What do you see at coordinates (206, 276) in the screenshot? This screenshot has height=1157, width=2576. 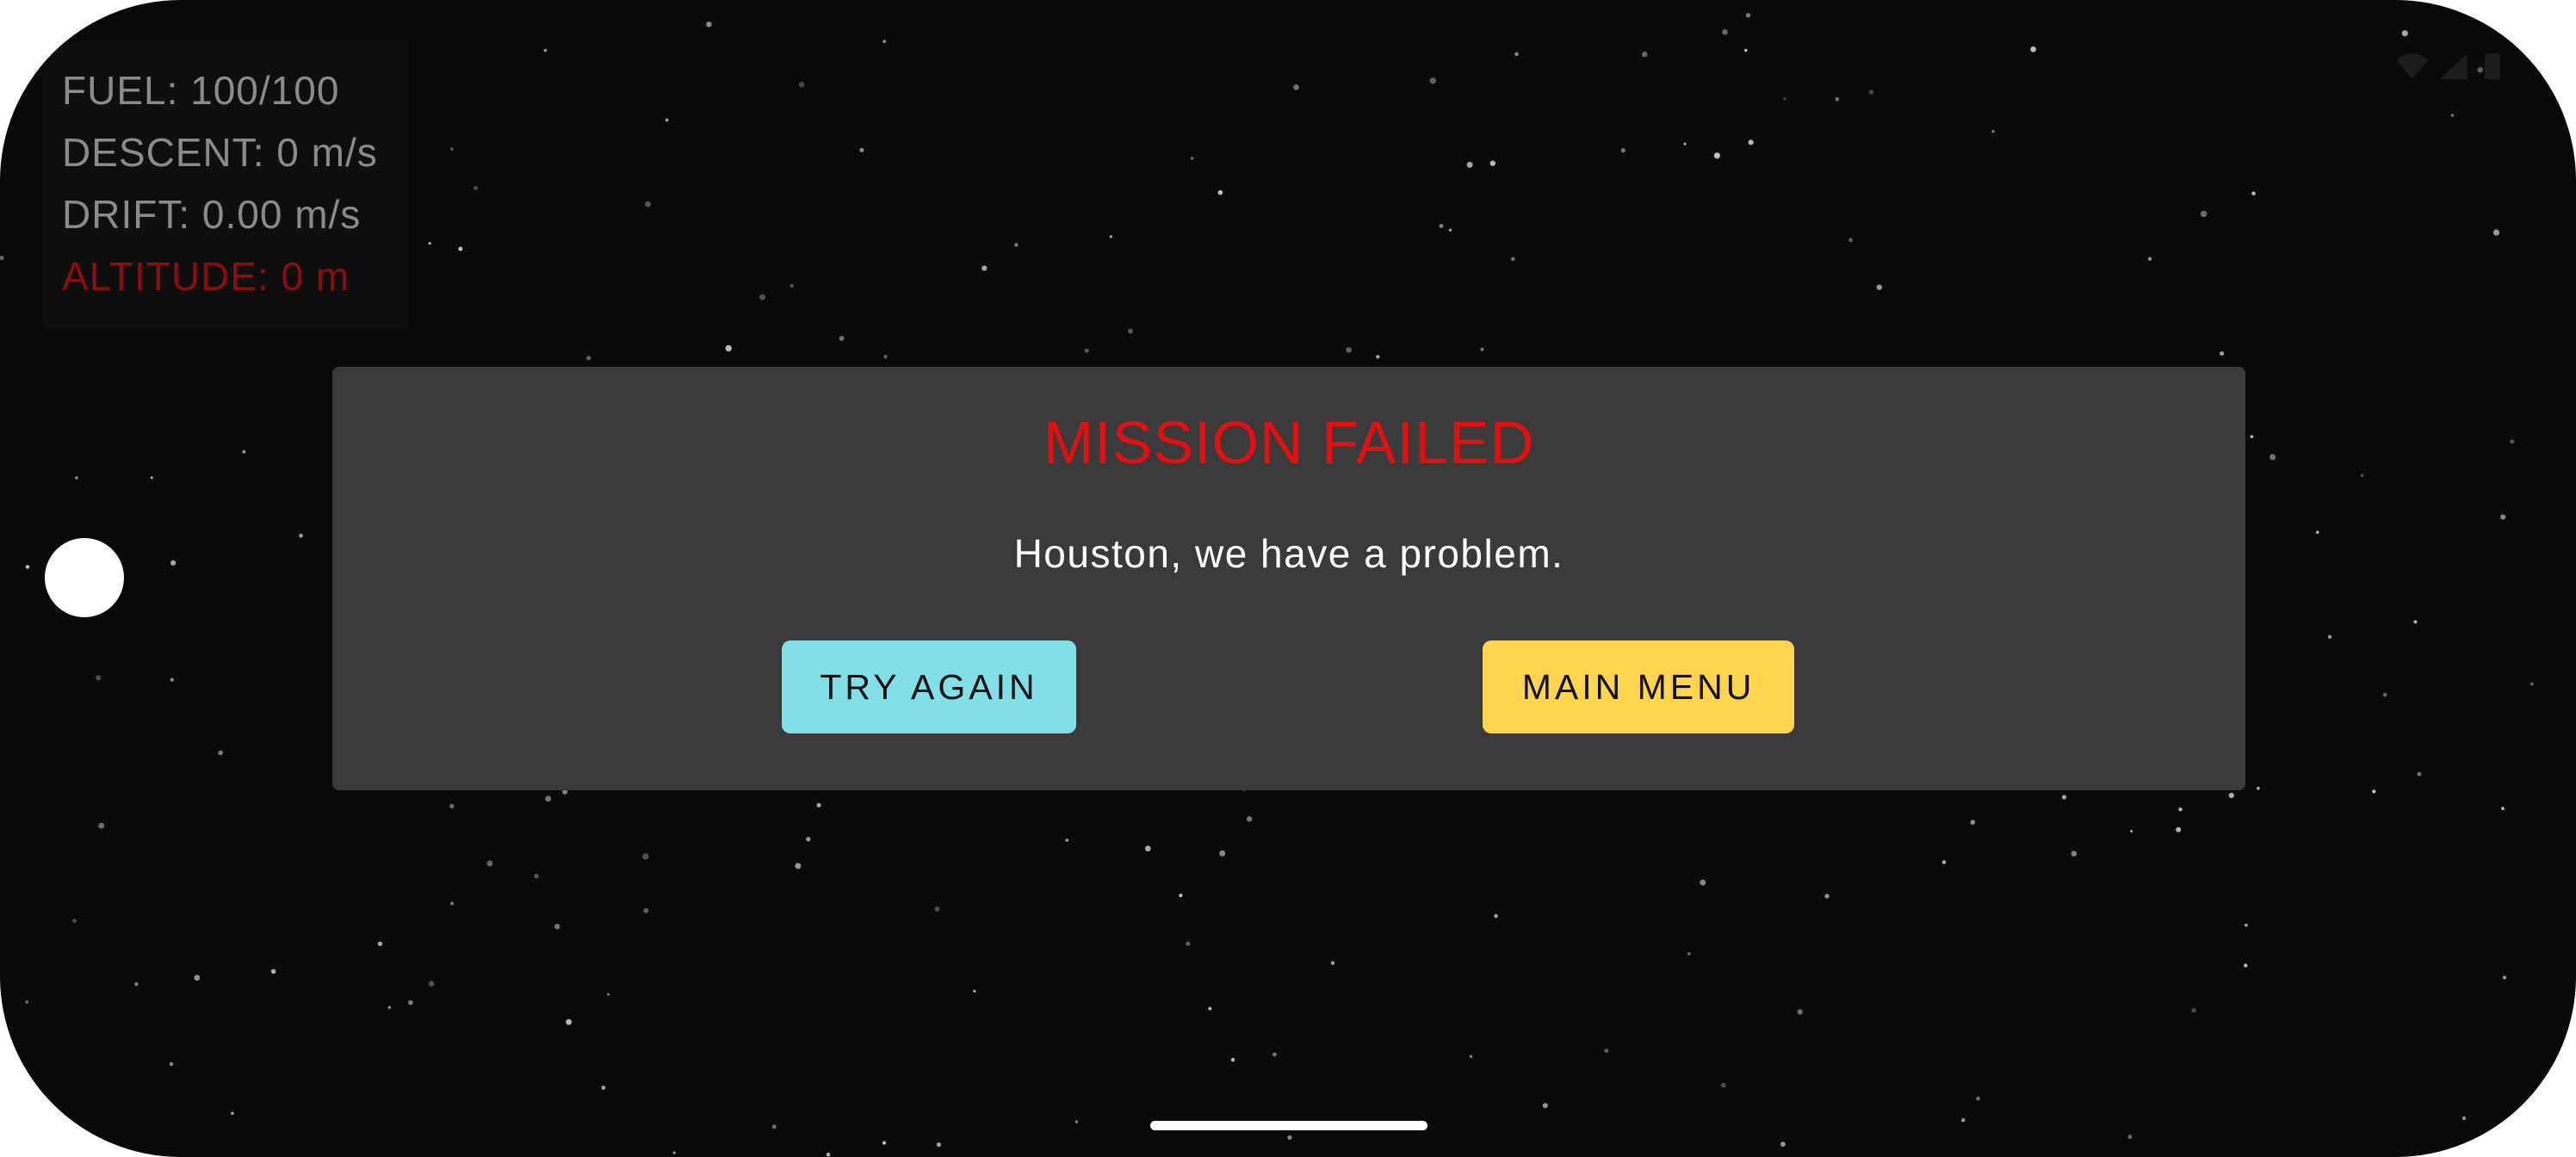 I see `altitude-readout: ALTITUDE: 0 m` at bounding box center [206, 276].